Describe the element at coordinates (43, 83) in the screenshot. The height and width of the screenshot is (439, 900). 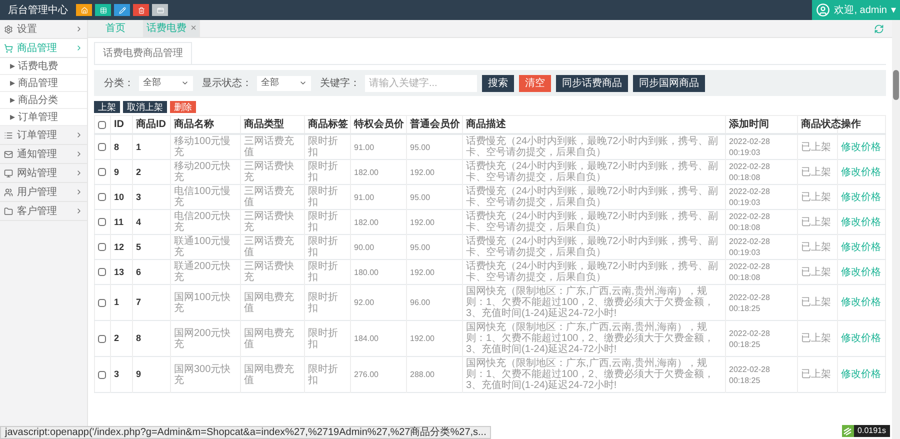
I see `sidebar-subitem: ▸ 商品管理` at that location.